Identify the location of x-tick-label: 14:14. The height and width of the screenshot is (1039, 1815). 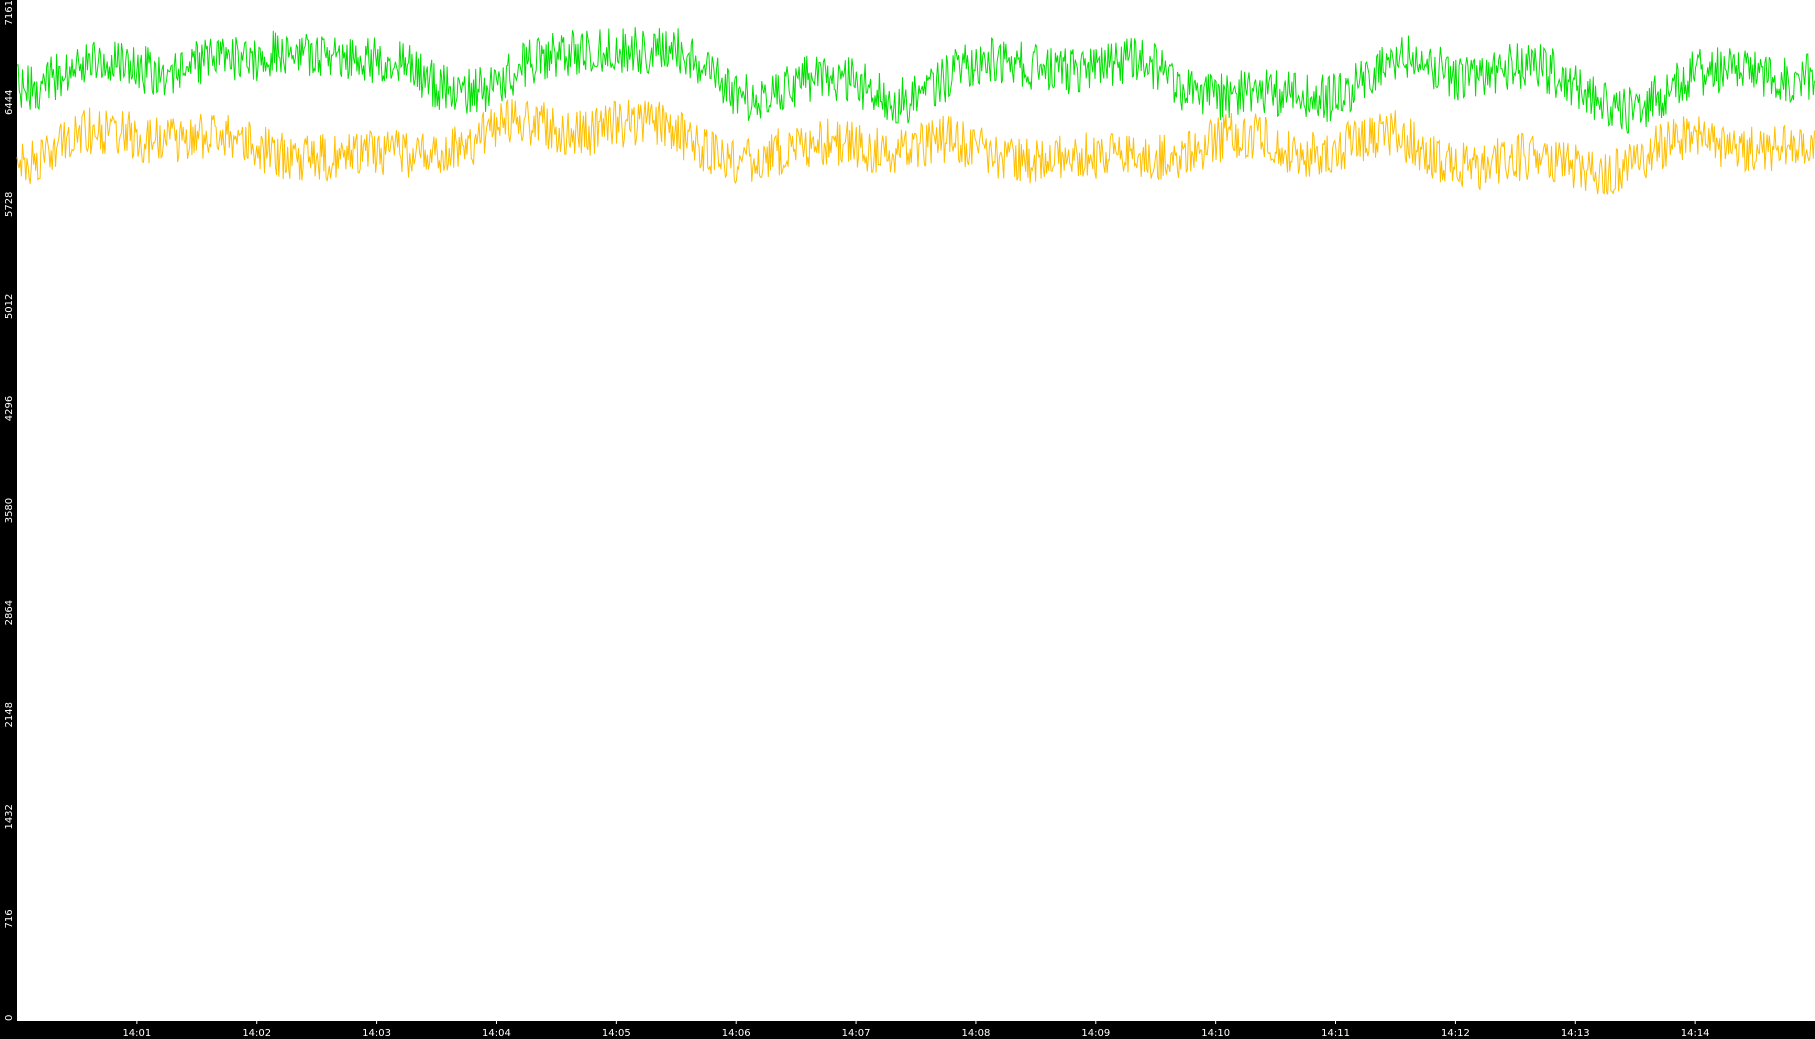
(1695, 1033).